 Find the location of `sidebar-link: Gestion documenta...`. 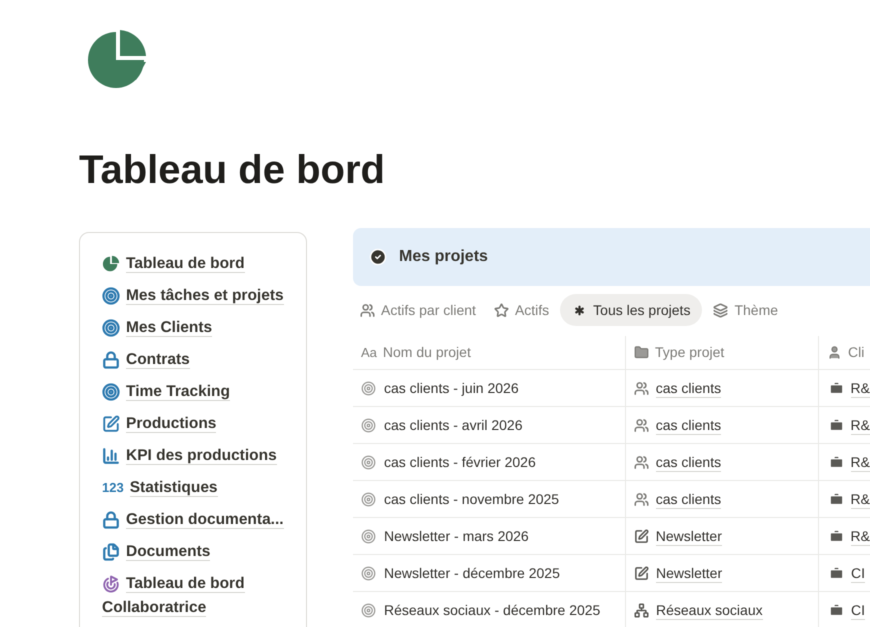

sidebar-link: Gestion documenta... is located at coordinates (200, 524).